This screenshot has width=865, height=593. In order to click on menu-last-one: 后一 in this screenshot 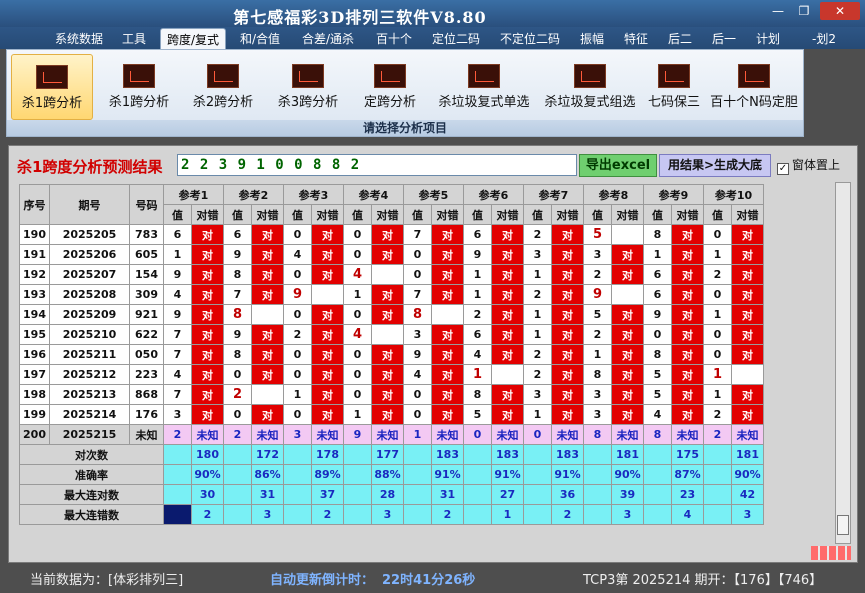, I will do `click(724, 39)`.